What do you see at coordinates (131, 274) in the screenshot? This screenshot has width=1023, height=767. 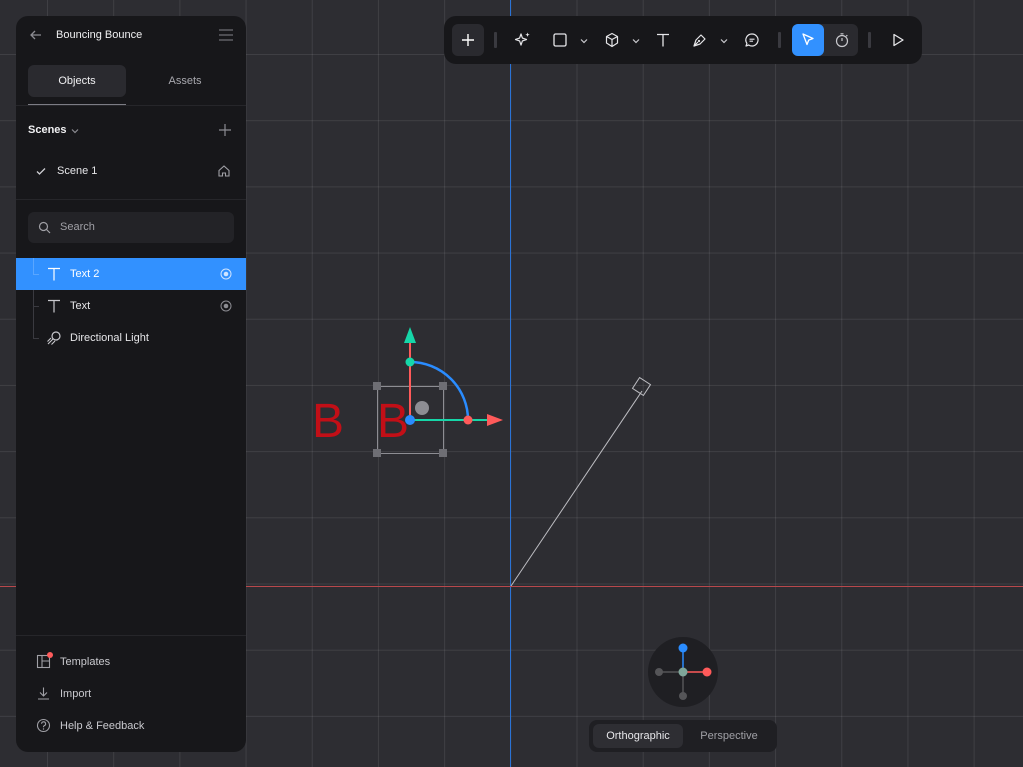 I see `layer-item-text-2: Text 2` at bounding box center [131, 274].